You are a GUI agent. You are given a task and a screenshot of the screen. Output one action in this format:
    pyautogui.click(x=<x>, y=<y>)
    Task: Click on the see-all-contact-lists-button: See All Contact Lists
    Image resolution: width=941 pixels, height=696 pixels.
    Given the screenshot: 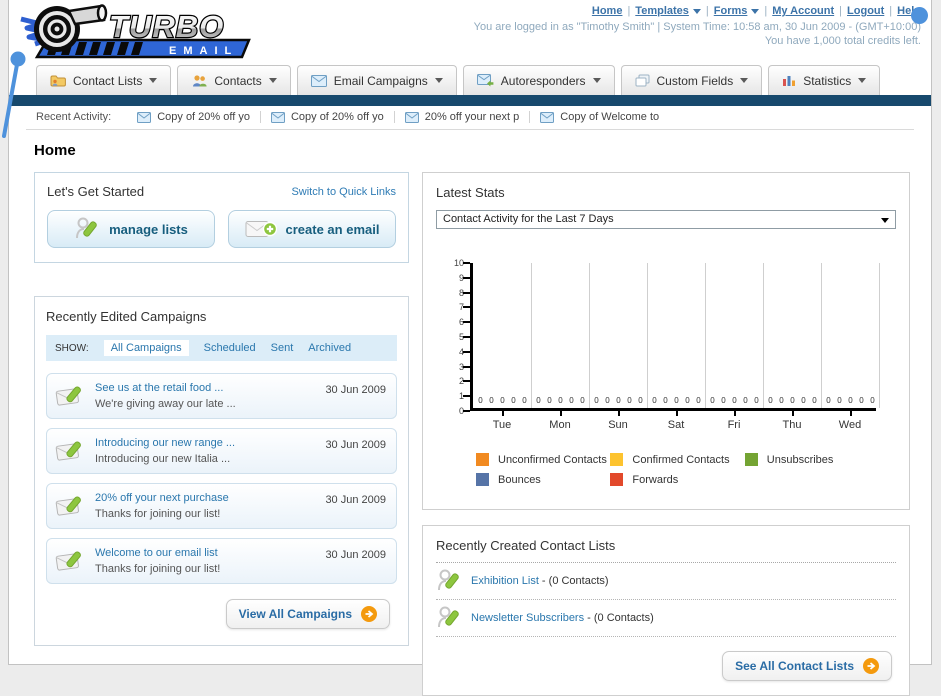 What is the action you would take?
    pyautogui.click(x=807, y=666)
    